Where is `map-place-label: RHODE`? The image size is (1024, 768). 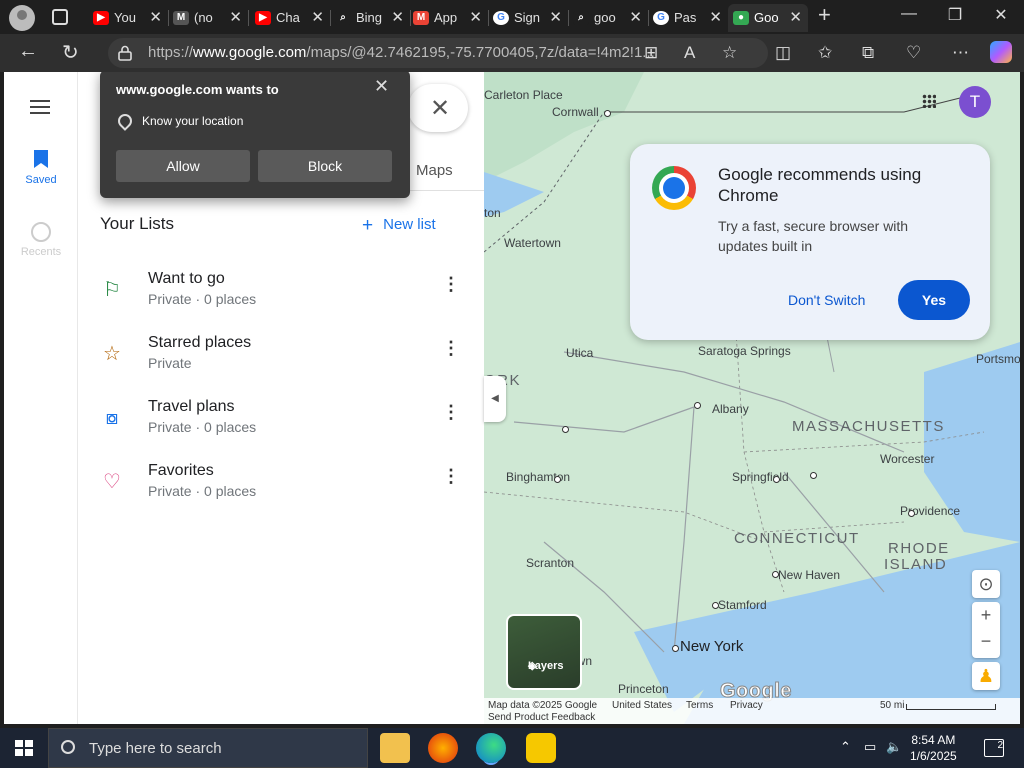 map-place-label: RHODE is located at coordinates (919, 548).